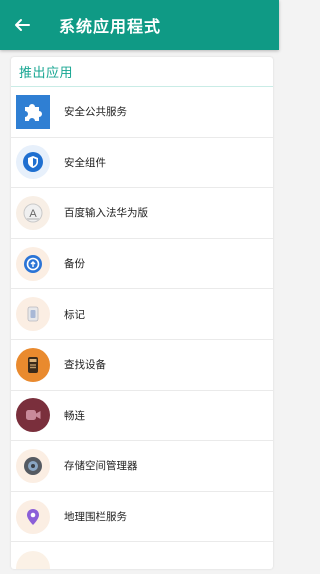 The height and width of the screenshot is (574, 320). What do you see at coordinates (95, 112) in the screenshot?
I see `list-item-label: 安全公共服务` at bounding box center [95, 112].